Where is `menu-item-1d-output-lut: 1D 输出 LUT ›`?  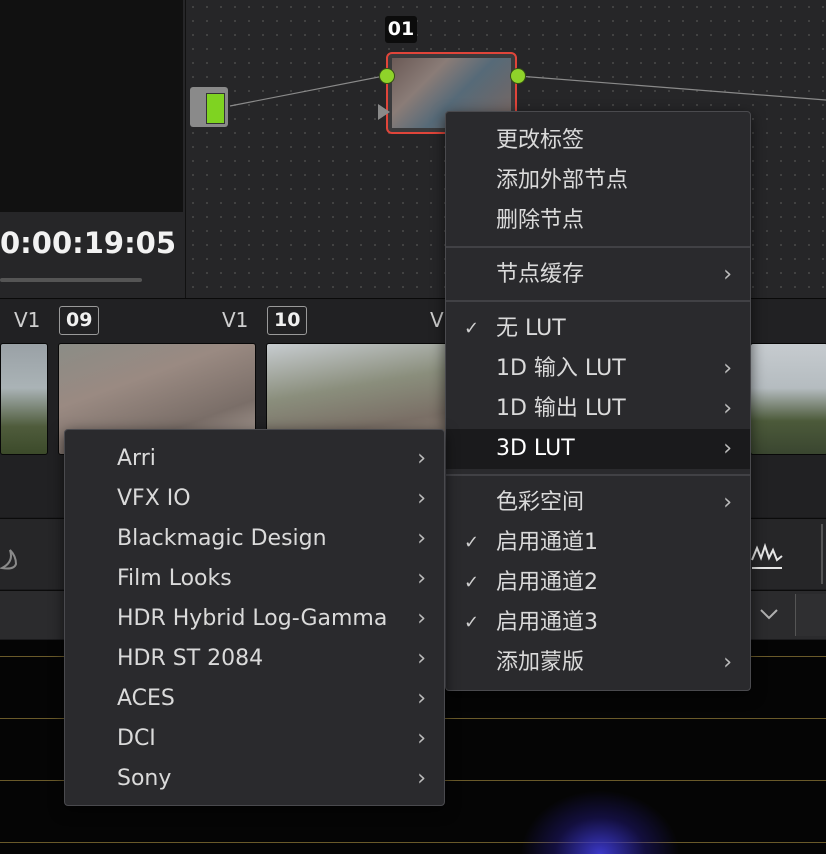 menu-item-1d-output-lut: 1D 输出 LUT › is located at coordinates (598, 409).